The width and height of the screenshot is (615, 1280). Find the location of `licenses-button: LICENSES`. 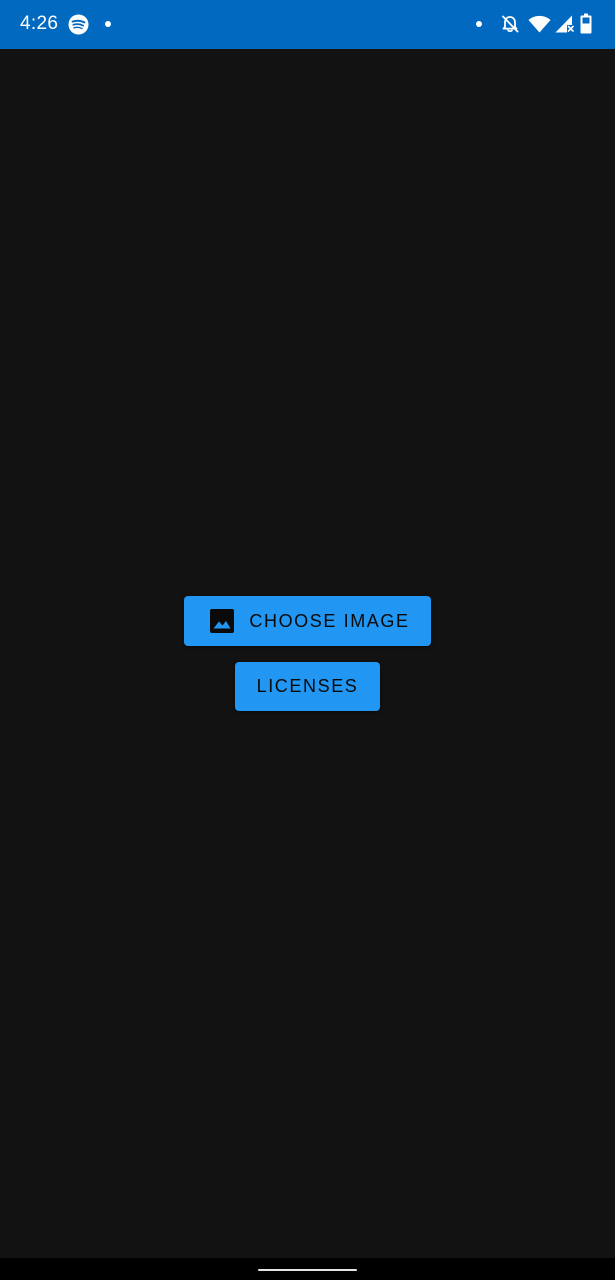

licenses-button: LICENSES is located at coordinates (307, 686).